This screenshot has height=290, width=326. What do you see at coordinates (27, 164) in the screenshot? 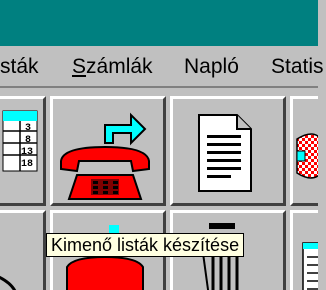
I see `svg-text: 18` at bounding box center [27, 164].